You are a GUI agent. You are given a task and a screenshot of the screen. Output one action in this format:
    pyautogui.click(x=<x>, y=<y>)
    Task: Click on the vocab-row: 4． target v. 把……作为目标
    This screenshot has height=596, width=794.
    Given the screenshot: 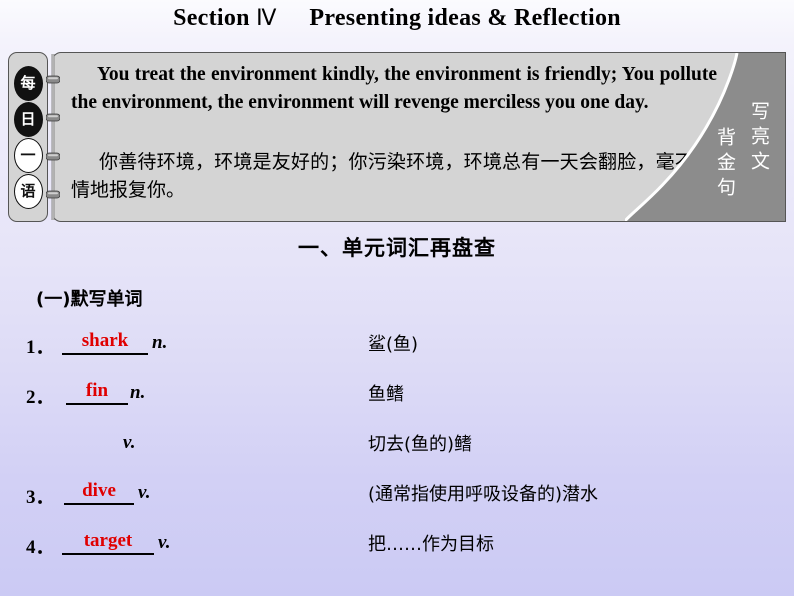 What is the action you would take?
    pyautogui.click(x=397, y=553)
    